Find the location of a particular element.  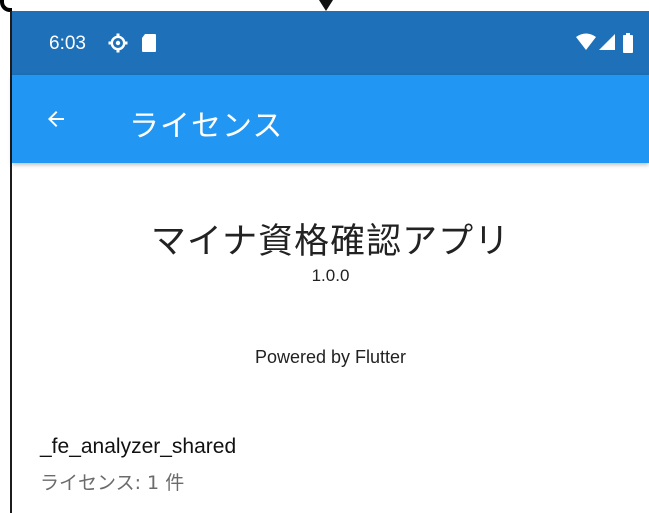

license-package-name: _fe_analyzer_shared is located at coordinates (138, 446).